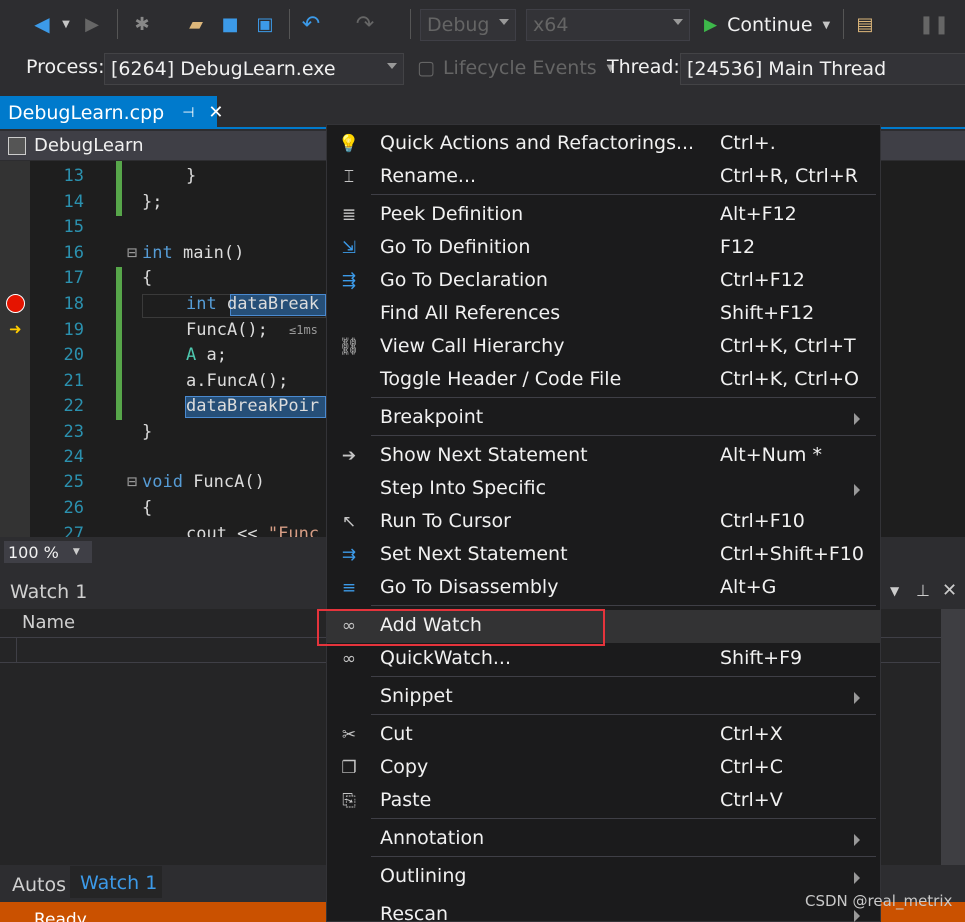 This screenshot has width=965, height=922. I want to click on menu-item-paste: ⎘ Paste Ctrl+V, so click(603, 801).